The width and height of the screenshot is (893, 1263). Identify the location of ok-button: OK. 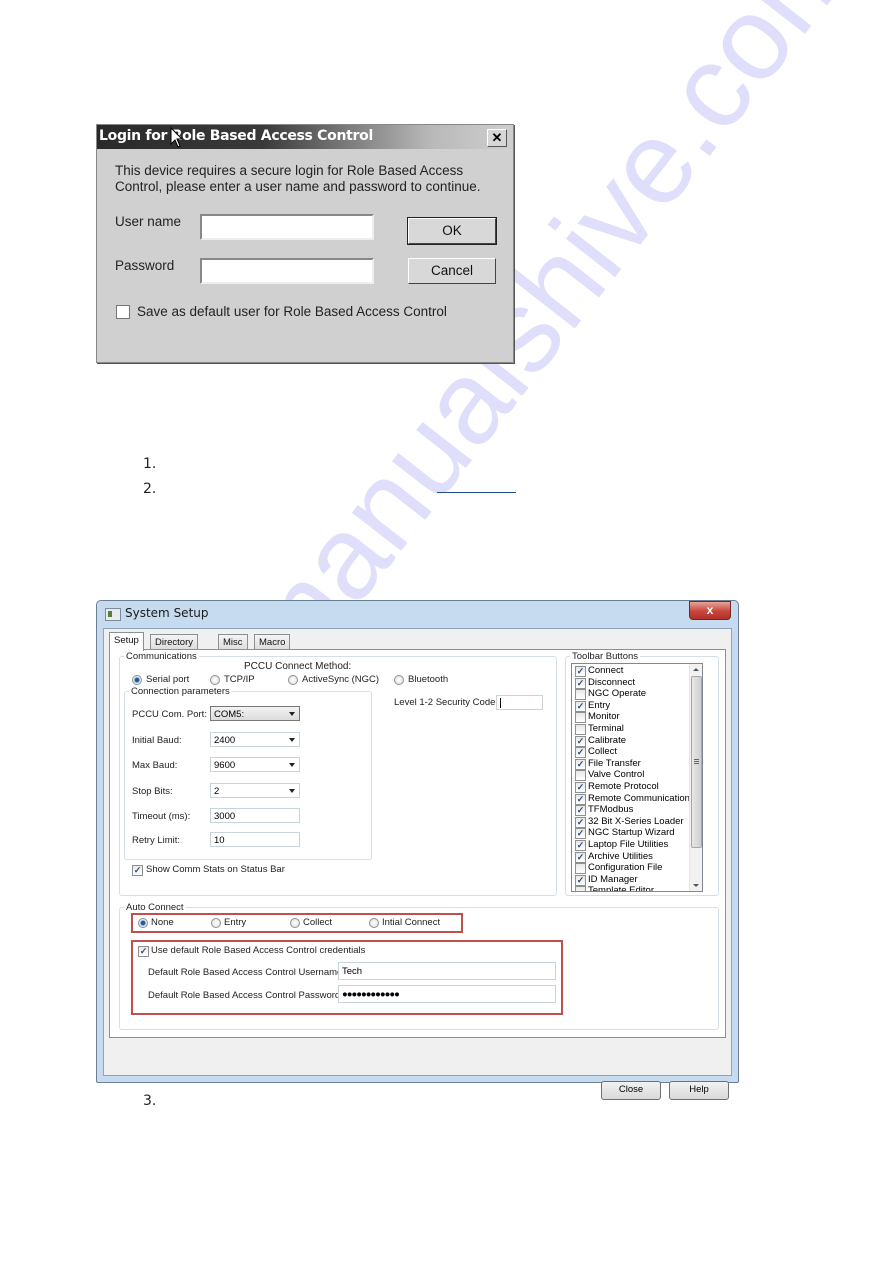
(452, 231).